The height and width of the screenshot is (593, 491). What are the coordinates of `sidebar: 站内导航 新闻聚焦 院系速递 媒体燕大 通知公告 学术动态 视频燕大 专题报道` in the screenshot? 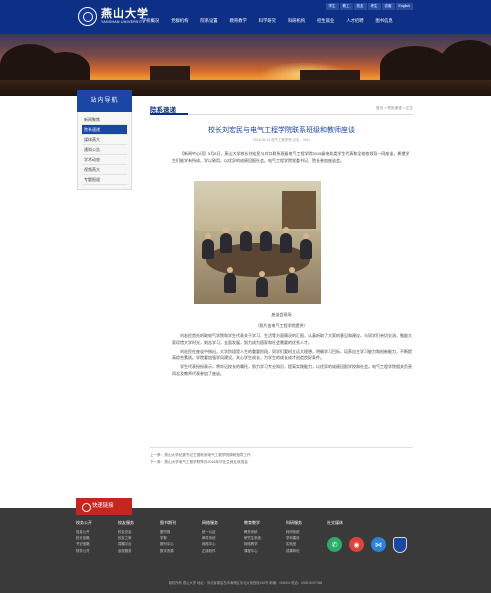 It's located at (104, 140).